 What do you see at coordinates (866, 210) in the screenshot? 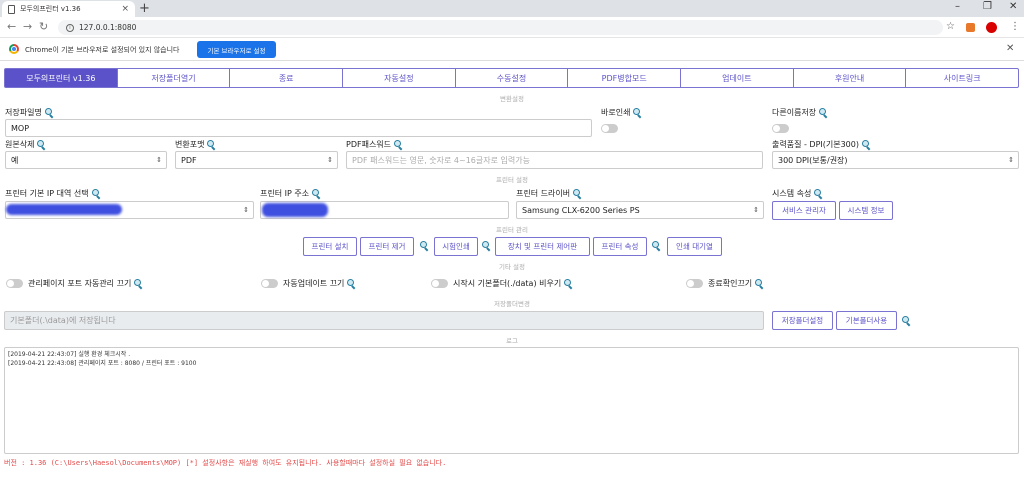
I see `system-info-button: 시스템 정보` at bounding box center [866, 210].